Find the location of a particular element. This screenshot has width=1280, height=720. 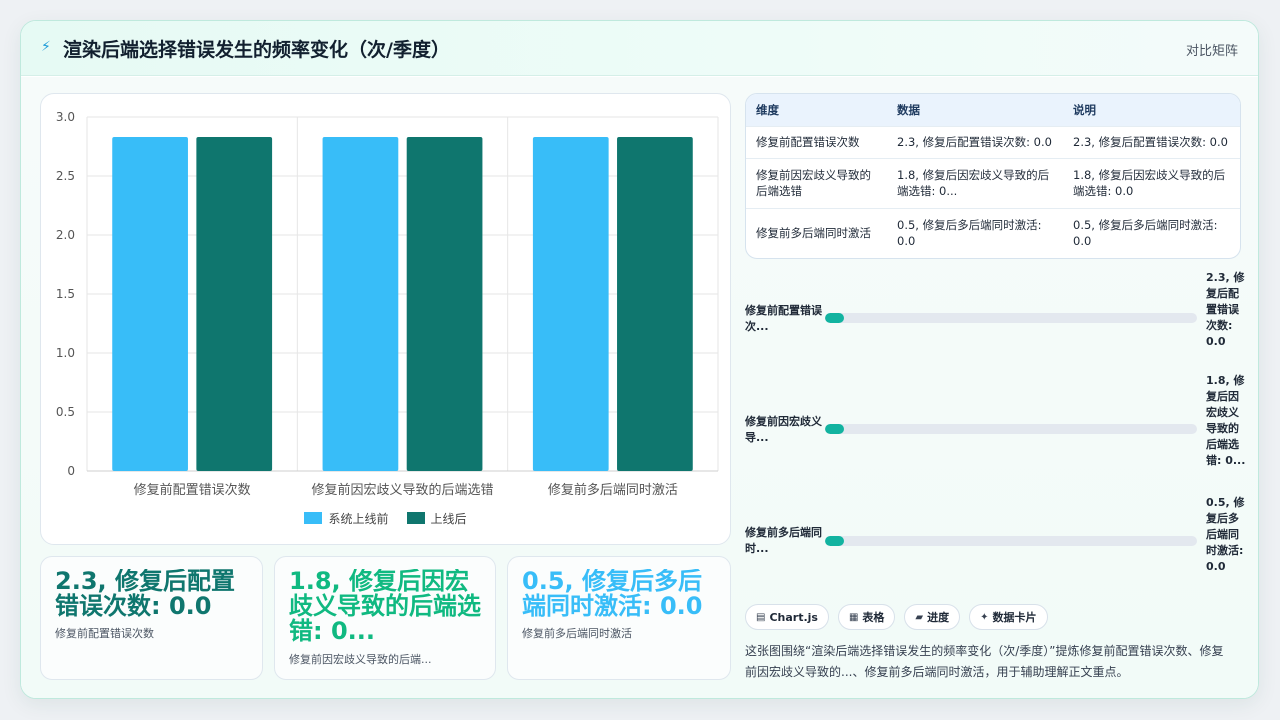

stat-card-3: 0.5, 修复后多后端同时激活: 0.0 修复前多后端同时激活 is located at coordinates (619, 618).